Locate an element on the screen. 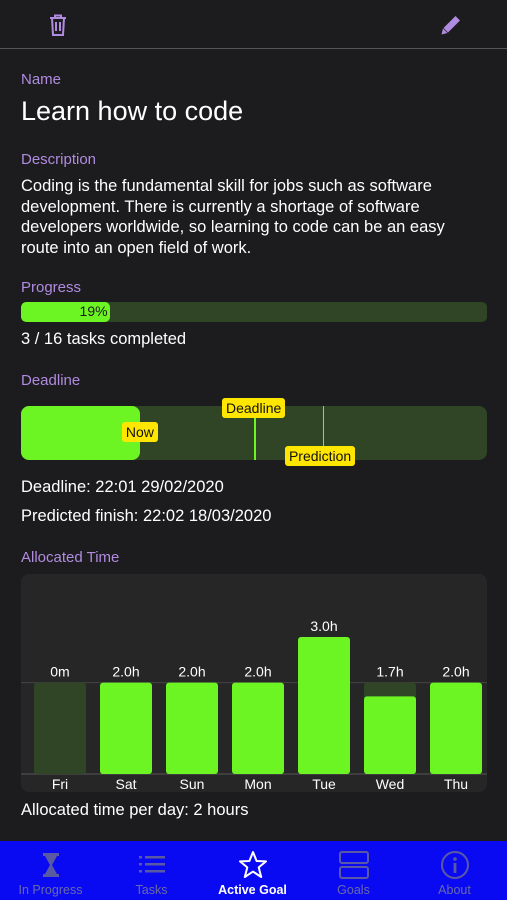 The width and height of the screenshot is (507, 900). bar-sat is located at coordinates (126, 728).